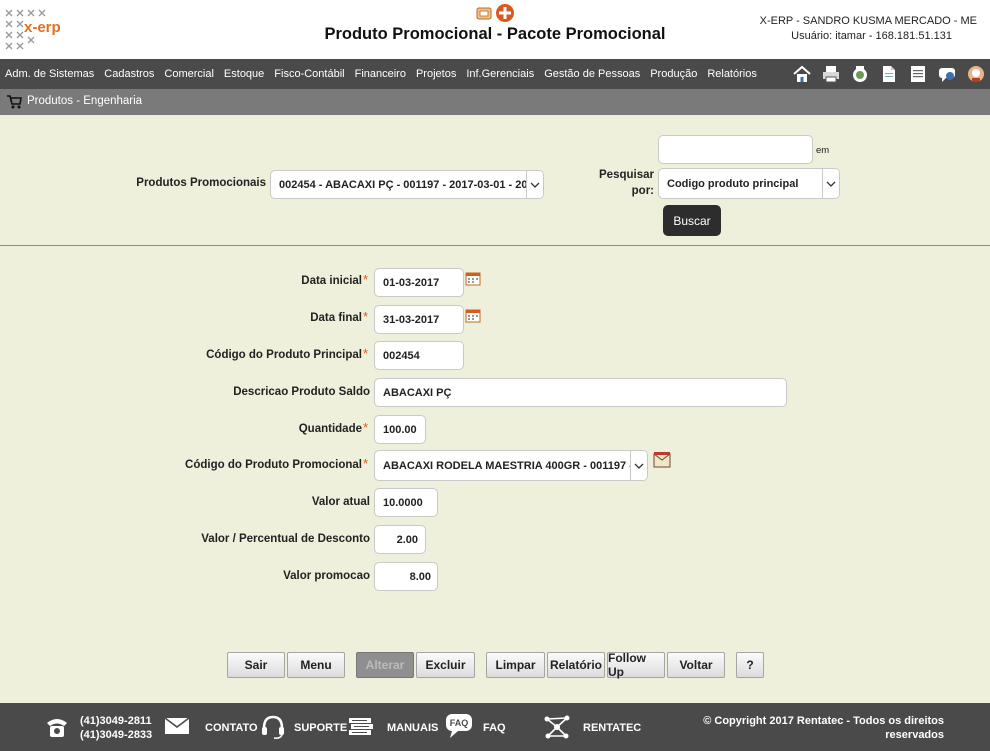 This screenshot has width=990, height=751. I want to click on menu-button: Menu, so click(316, 665).